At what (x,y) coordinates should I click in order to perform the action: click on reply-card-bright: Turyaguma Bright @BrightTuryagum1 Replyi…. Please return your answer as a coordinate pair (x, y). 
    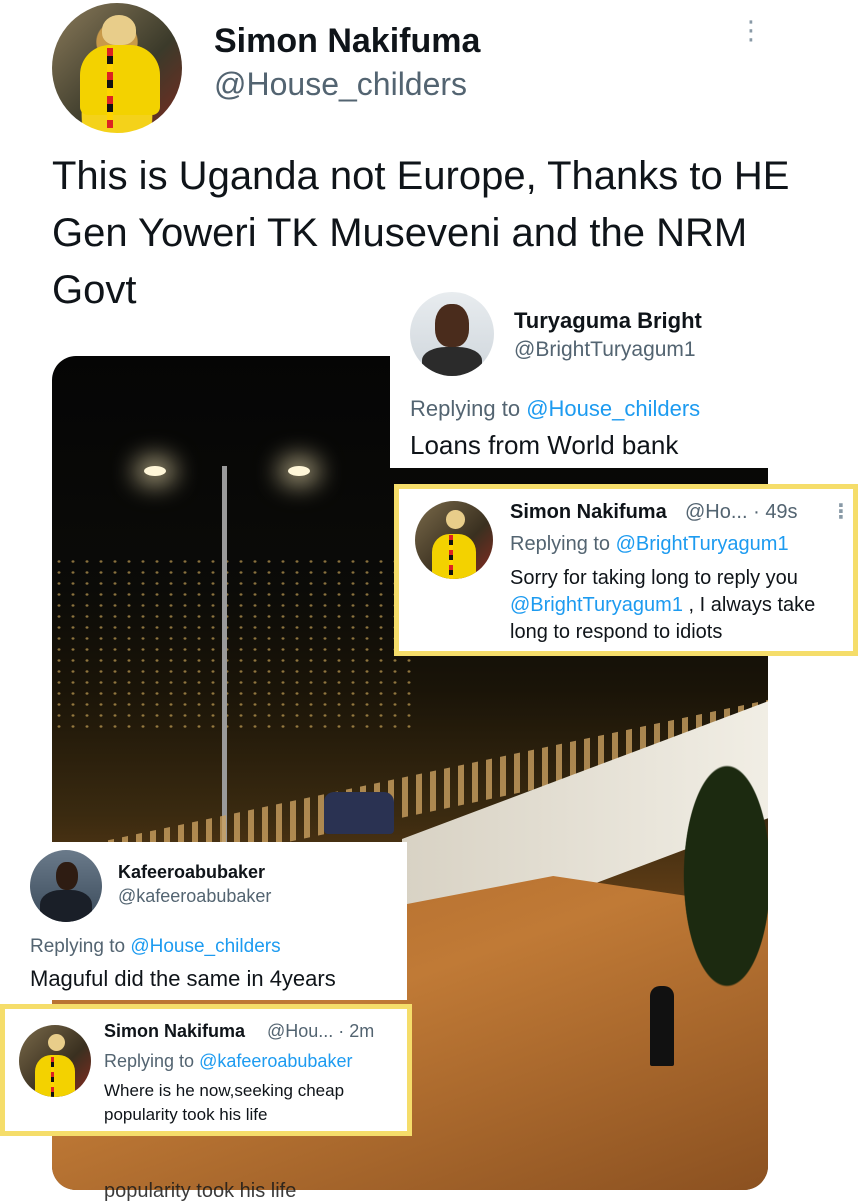
    Looking at the image, I should click on (590, 376).